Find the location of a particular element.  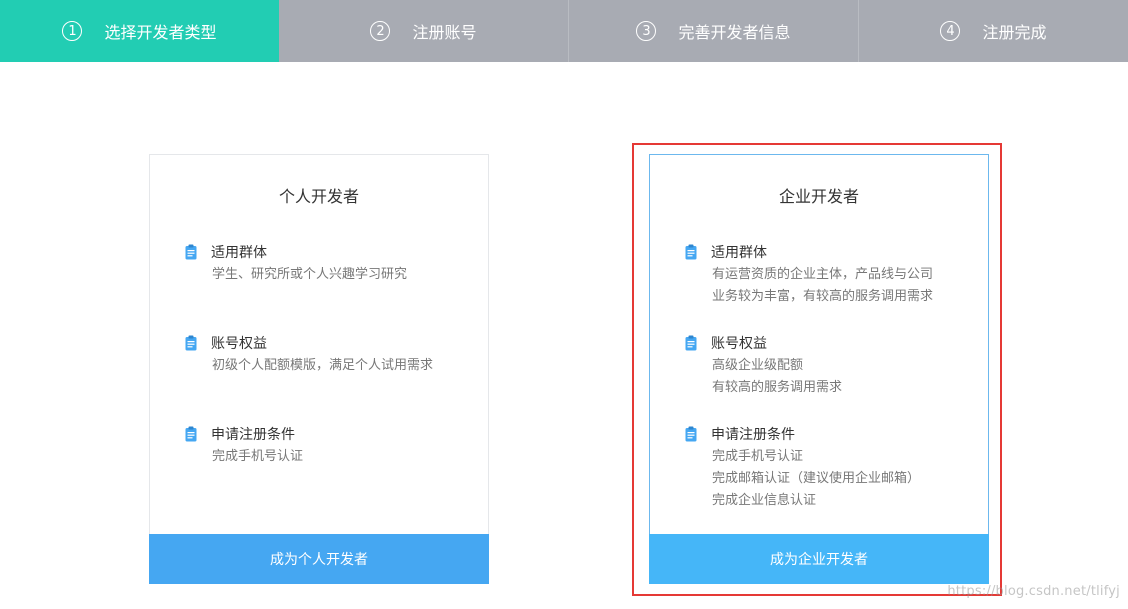

section-target-group: 适用群体 学生、研究所或个人兴趣学习研究 is located at coordinates (331, 264).